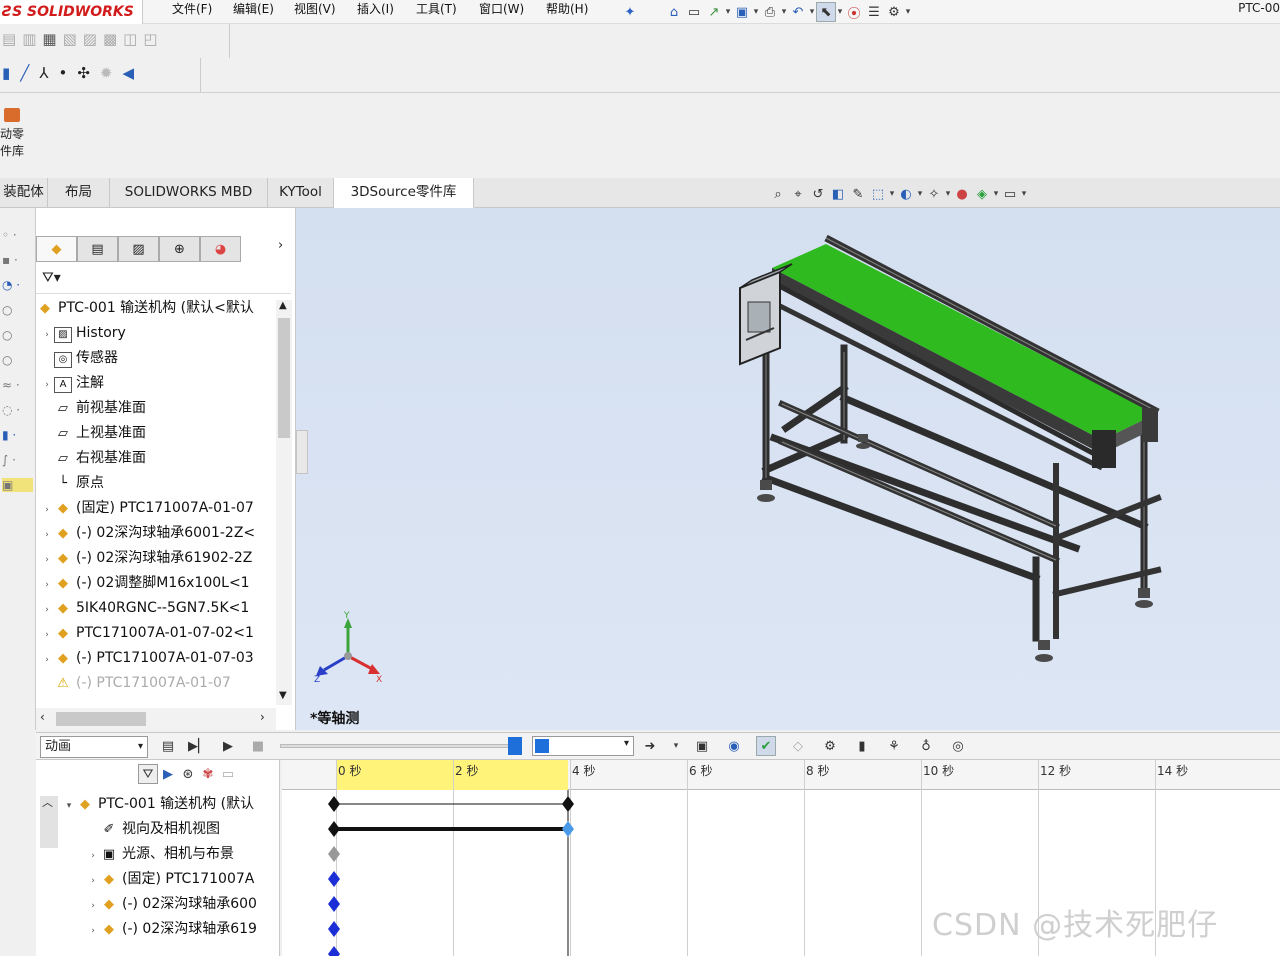  What do you see at coordinates (188, 774) in the screenshot?
I see `filter-driving-icon: ⊛` at bounding box center [188, 774].